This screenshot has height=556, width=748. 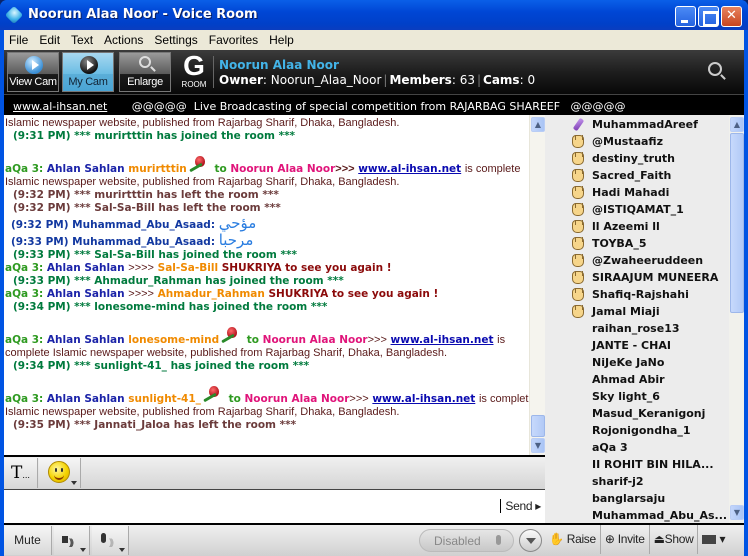 What do you see at coordinates (233, 40) in the screenshot?
I see `menu-favorites: Favorites` at bounding box center [233, 40].